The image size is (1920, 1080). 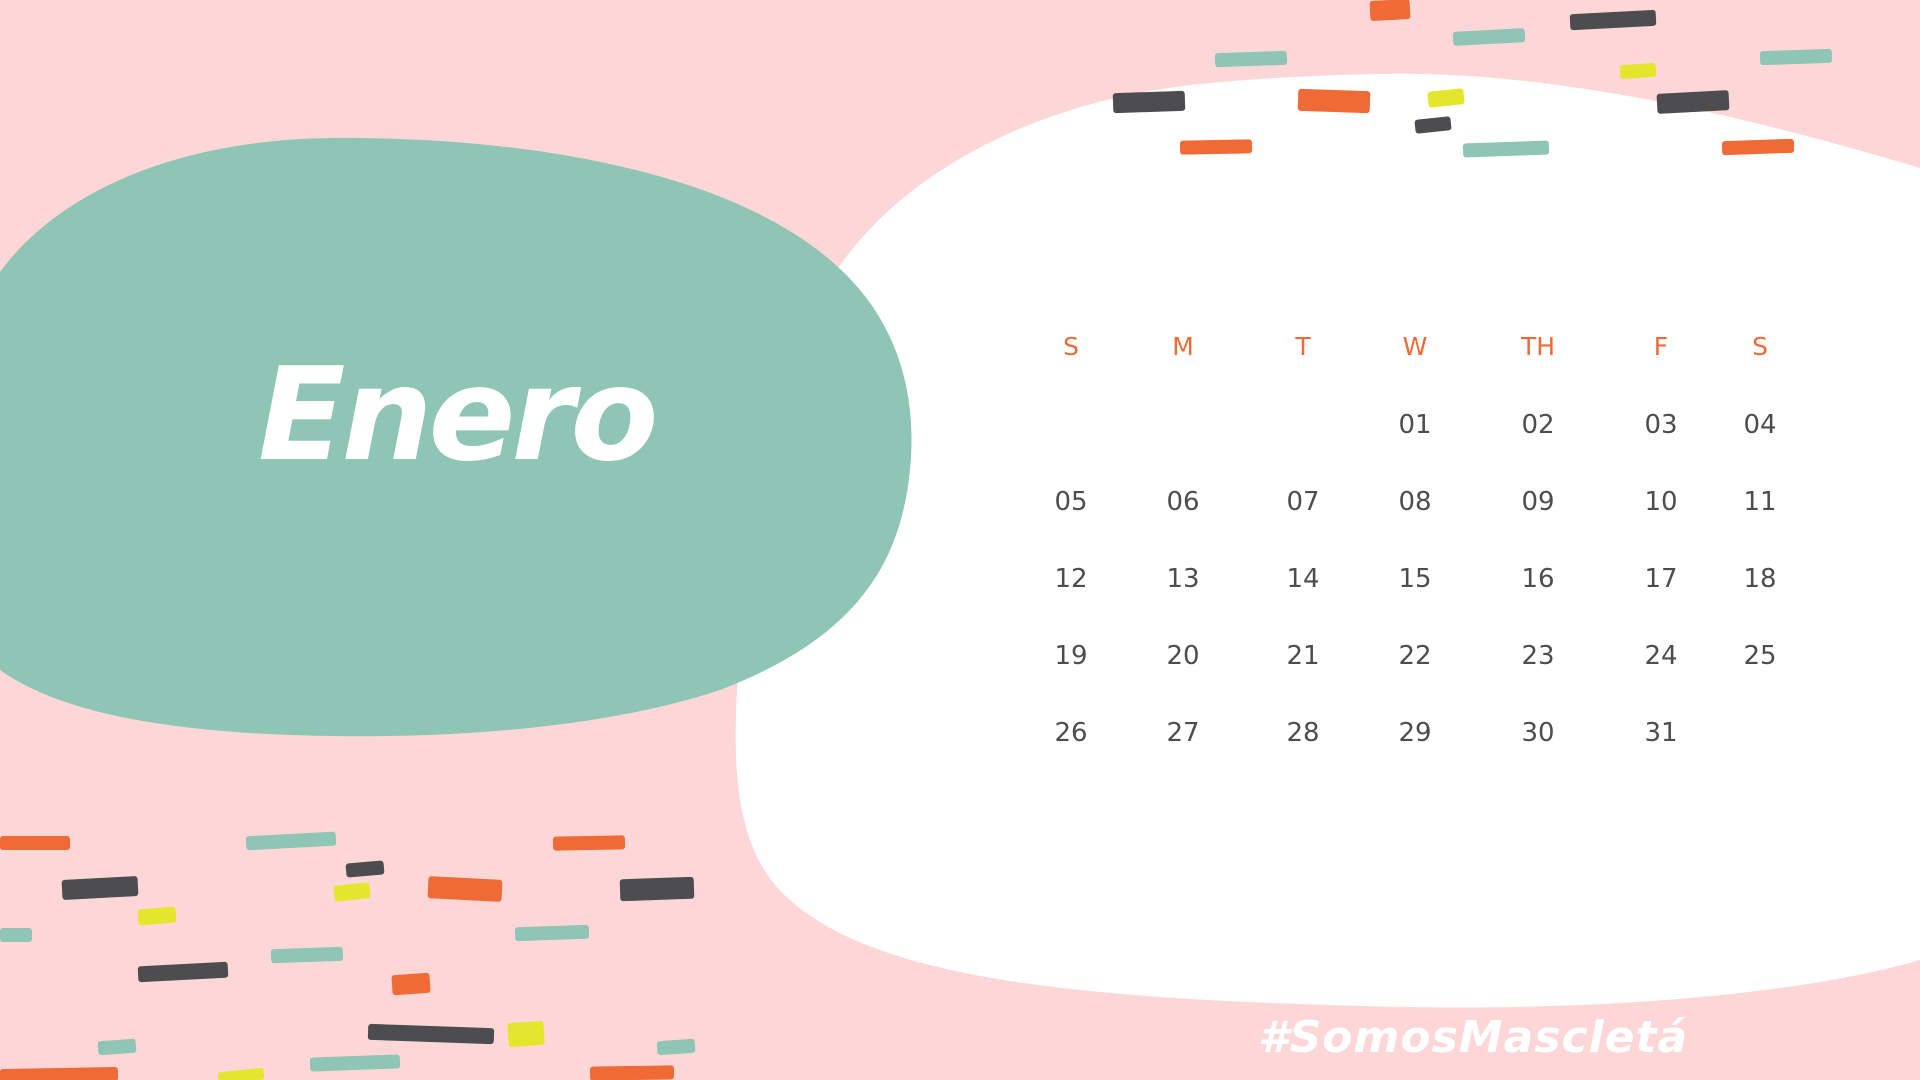 I want to click on weekday-label: T, so click(x=1303, y=346).